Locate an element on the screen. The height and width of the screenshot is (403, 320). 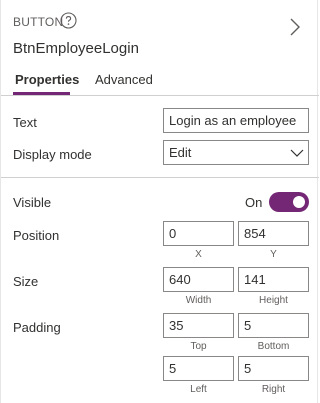
padding-right-input: 5 is located at coordinates (273, 368).